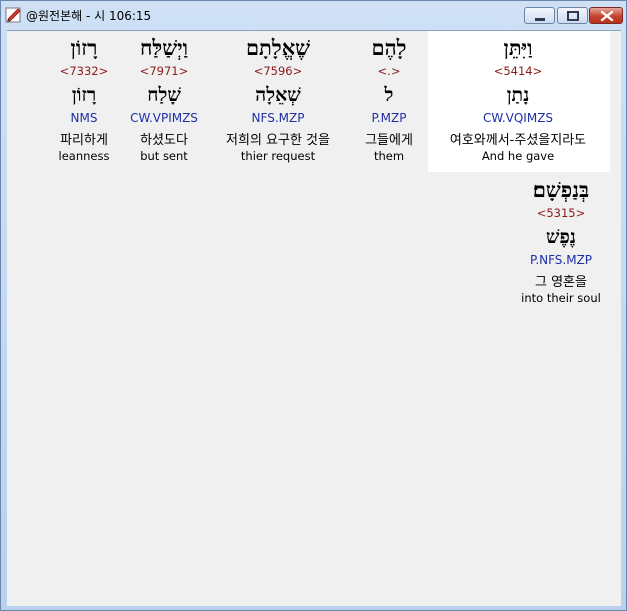  Describe the element at coordinates (164, 95) in the screenshot. I see `hebrew-lemma: שָׁלַח` at that location.